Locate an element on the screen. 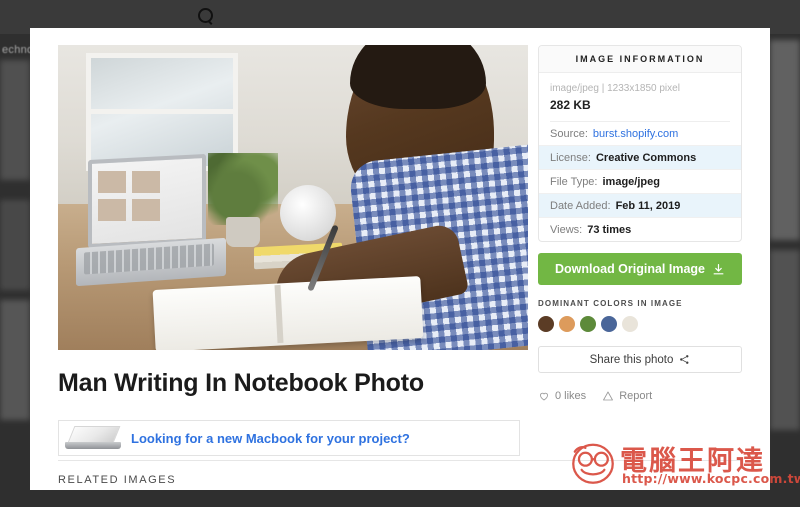  metadata-row-license: License: Creative Commons is located at coordinates (640, 158).